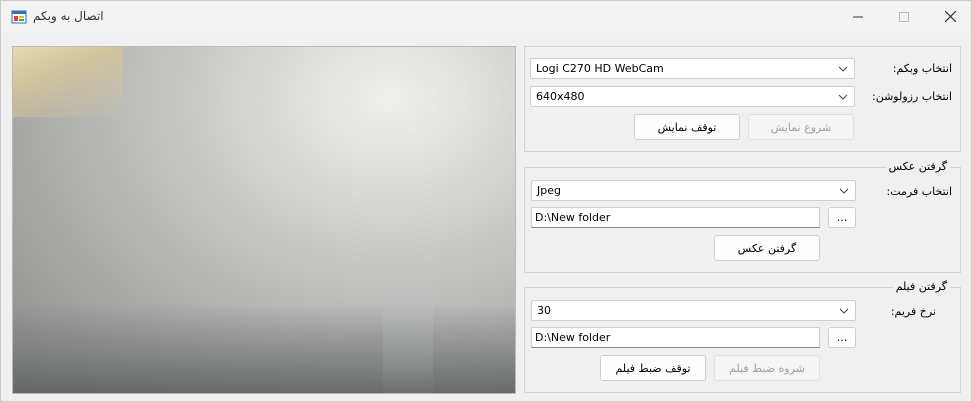 This screenshot has width=972, height=402. I want to click on photo-path-value: D:\New folder, so click(573, 217).